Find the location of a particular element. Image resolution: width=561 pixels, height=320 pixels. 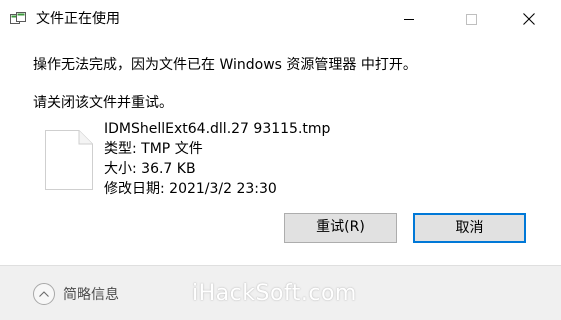

minimize-icon is located at coordinates (408, 19).